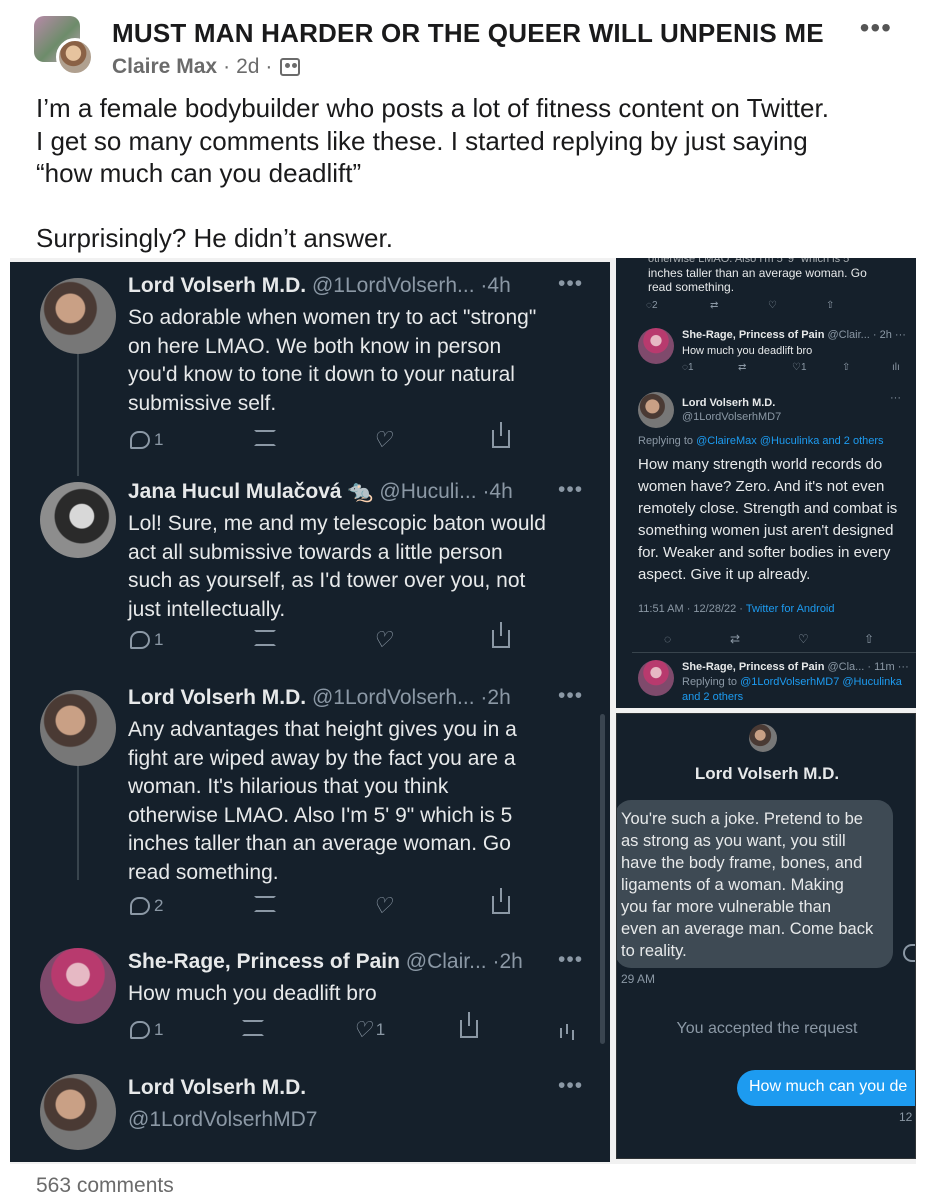 This screenshot has height=1200, width=926. What do you see at coordinates (319, 844) in the screenshot?
I see `tweet-text-line: inches taller than an average woman. Go` at bounding box center [319, 844].